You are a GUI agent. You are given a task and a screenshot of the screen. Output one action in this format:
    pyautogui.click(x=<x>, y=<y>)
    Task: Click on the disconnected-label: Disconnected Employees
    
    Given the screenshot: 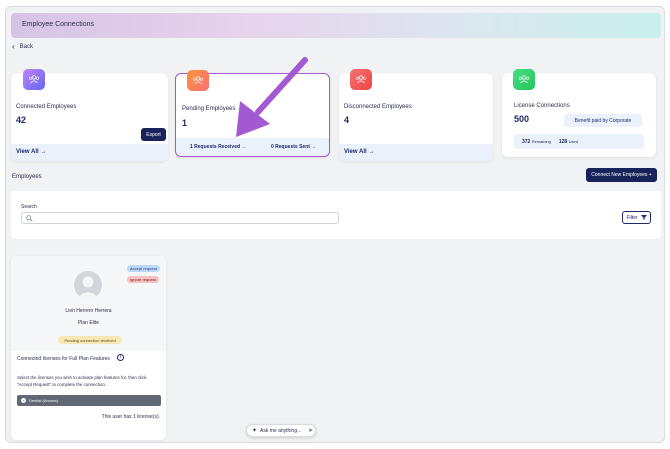 What is the action you would take?
    pyautogui.click(x=378, y=107)
    